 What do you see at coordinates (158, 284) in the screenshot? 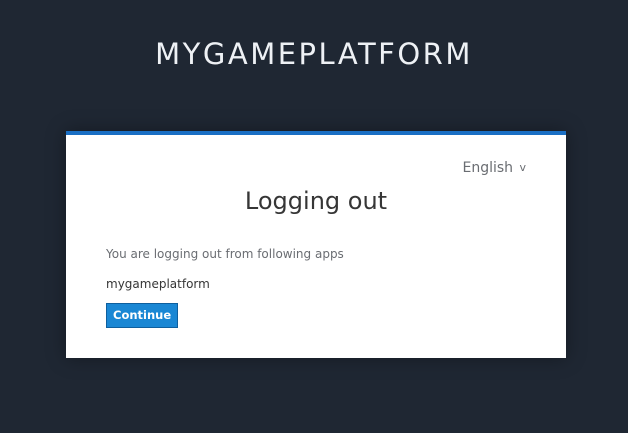
I see `app-list-item: mygameplatform` at bounding box center [158, 284].